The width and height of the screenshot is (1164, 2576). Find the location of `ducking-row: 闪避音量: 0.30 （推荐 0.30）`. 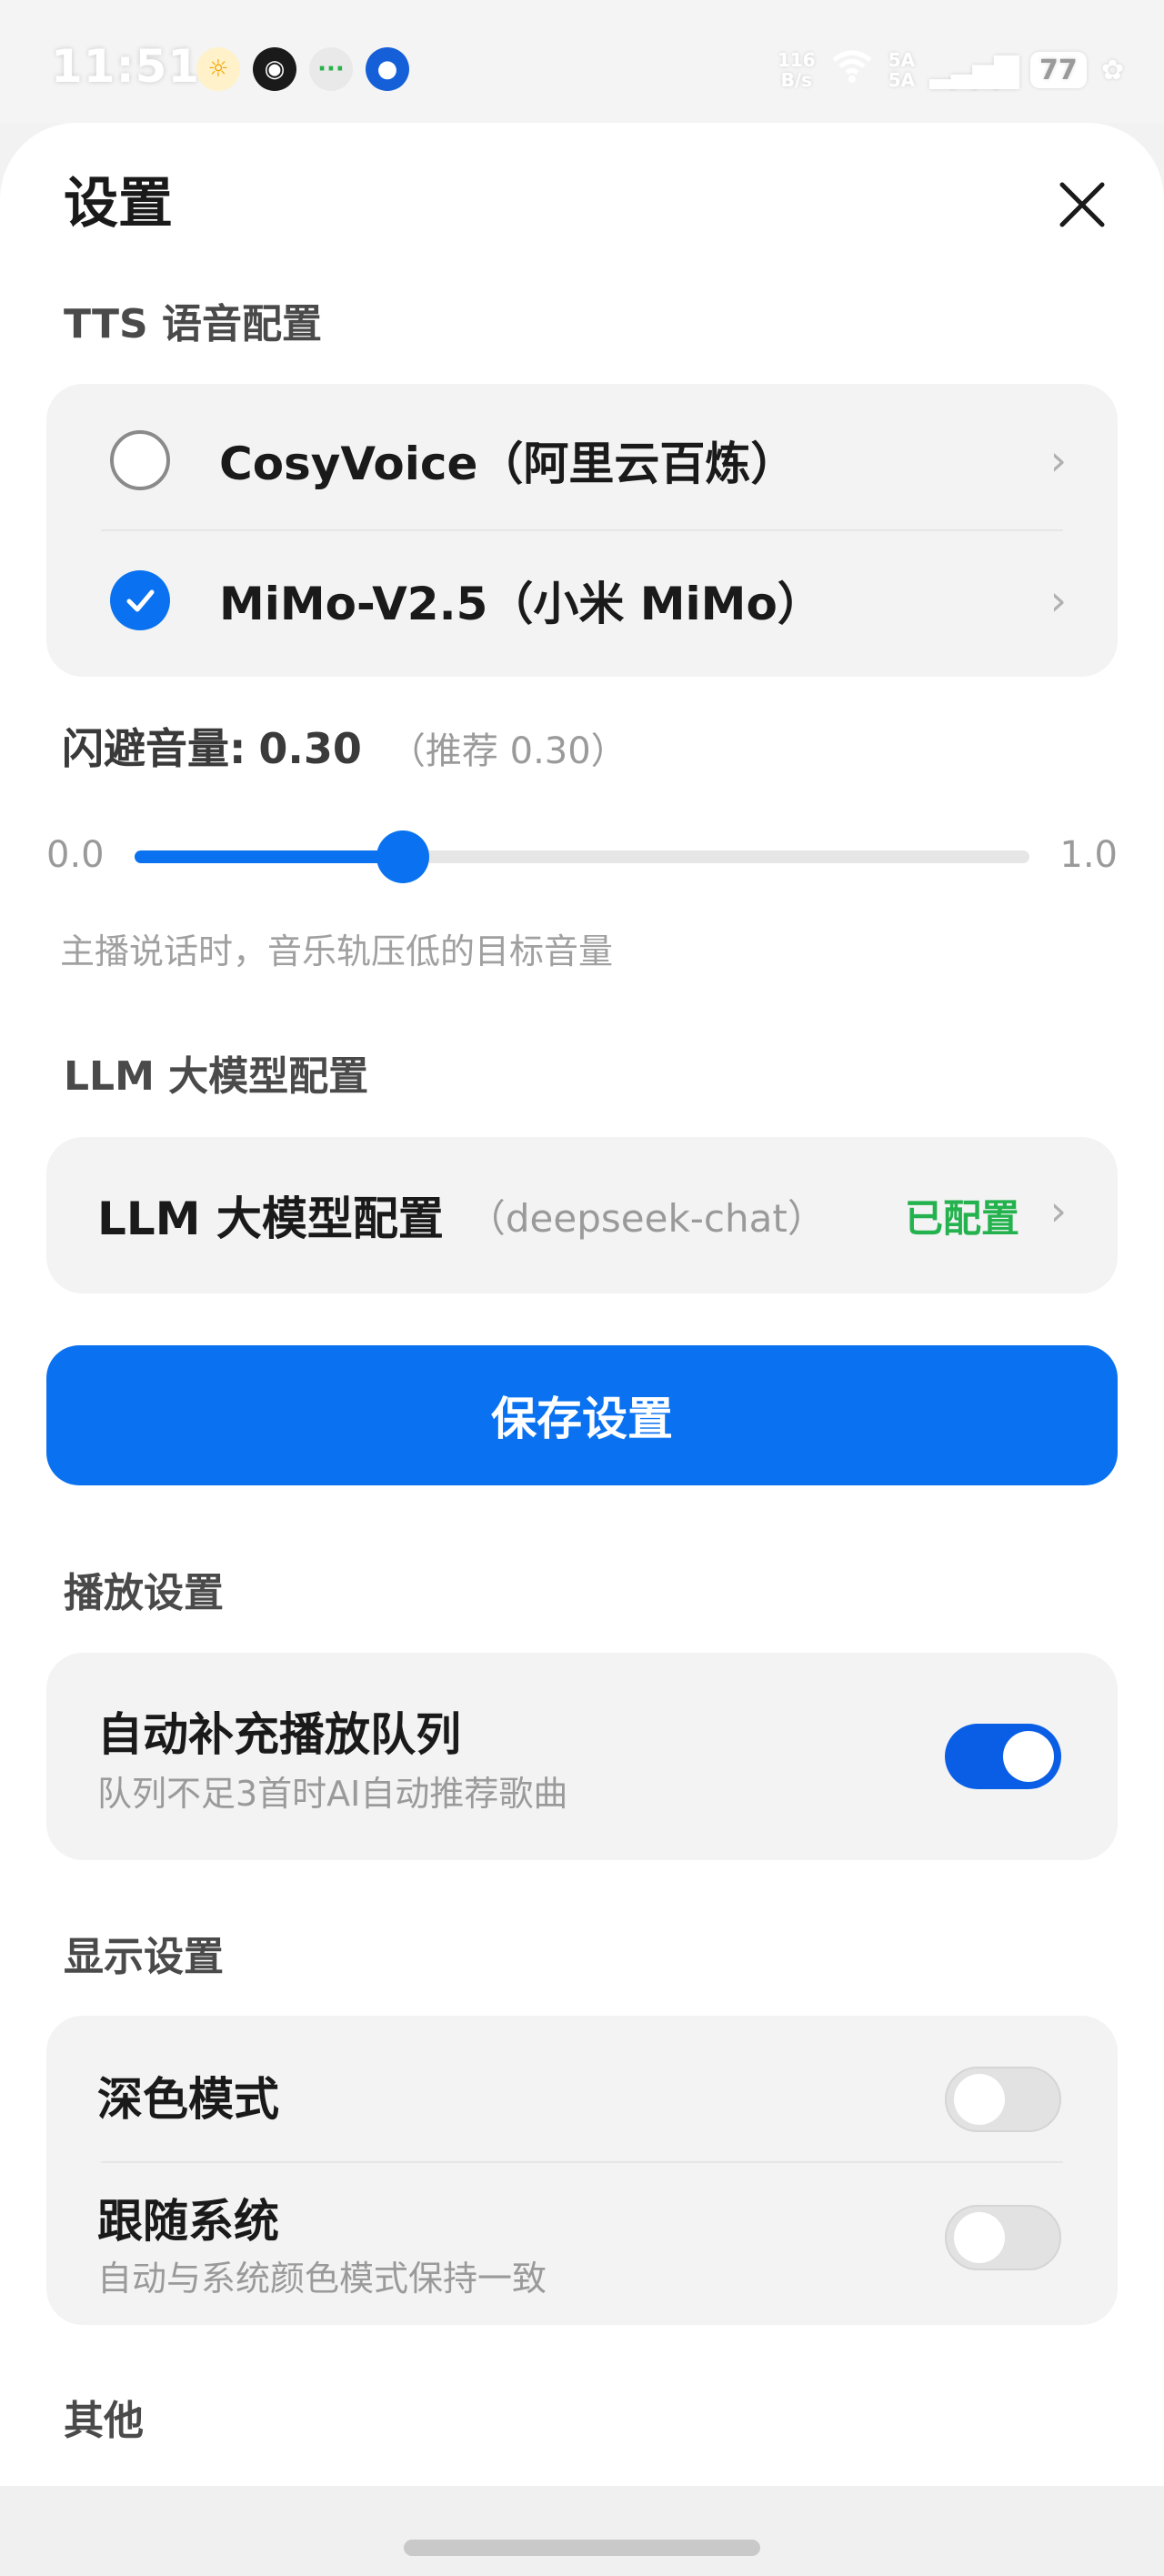

ducking-row: 闪避音量: 0.30 （推荐 0.30） is located at coordinates (345, 746).